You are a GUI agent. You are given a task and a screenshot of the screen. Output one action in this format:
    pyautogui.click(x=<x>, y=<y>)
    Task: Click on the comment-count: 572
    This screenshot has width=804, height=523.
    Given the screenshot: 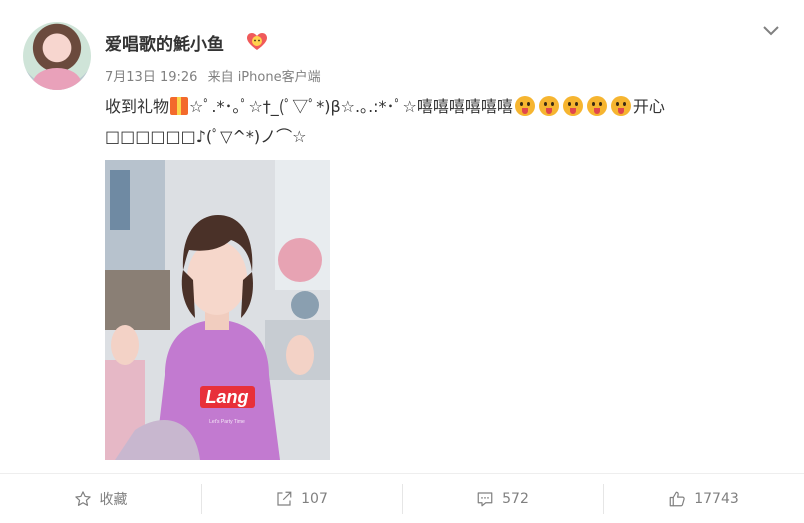 What is the action you would take?
    pyautogui.click(x=515, y=498)
    